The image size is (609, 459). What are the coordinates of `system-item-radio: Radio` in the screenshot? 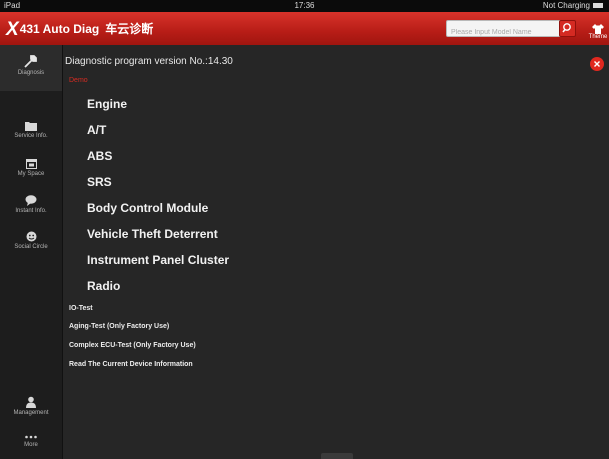 It's located at (103, 286).